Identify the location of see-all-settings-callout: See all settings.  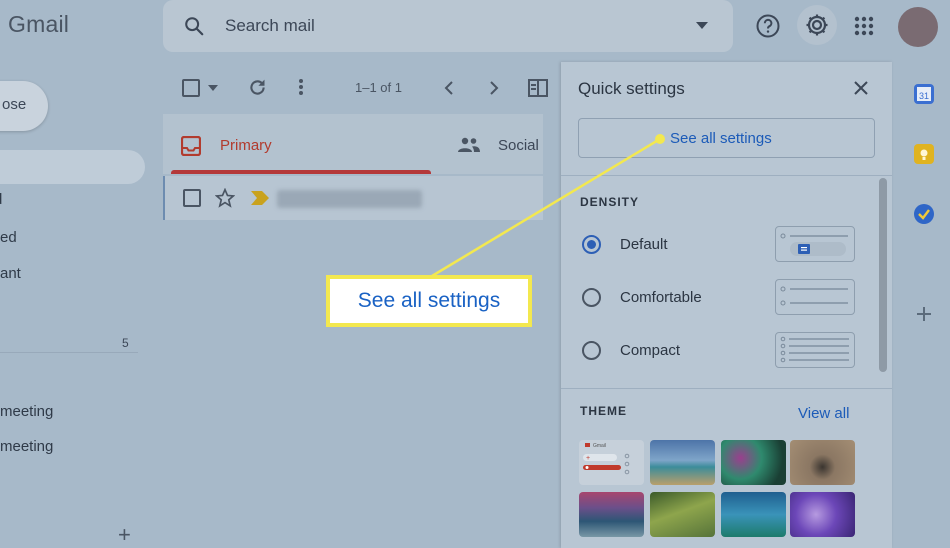
(429, 301).